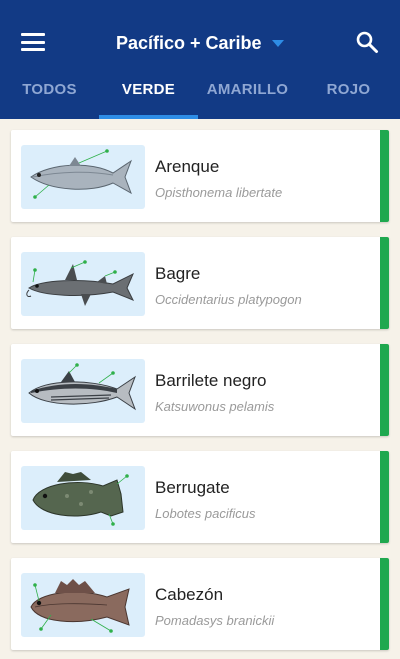 The height and width of the screenshot is (659, 400). I want to click on search-icon, so click(367, 42).